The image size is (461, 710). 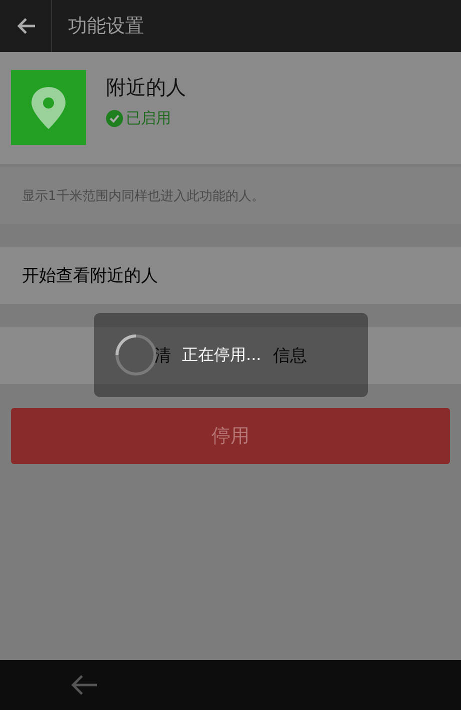 I want to click on disable-button: 停用, so click(x=230, y=436).